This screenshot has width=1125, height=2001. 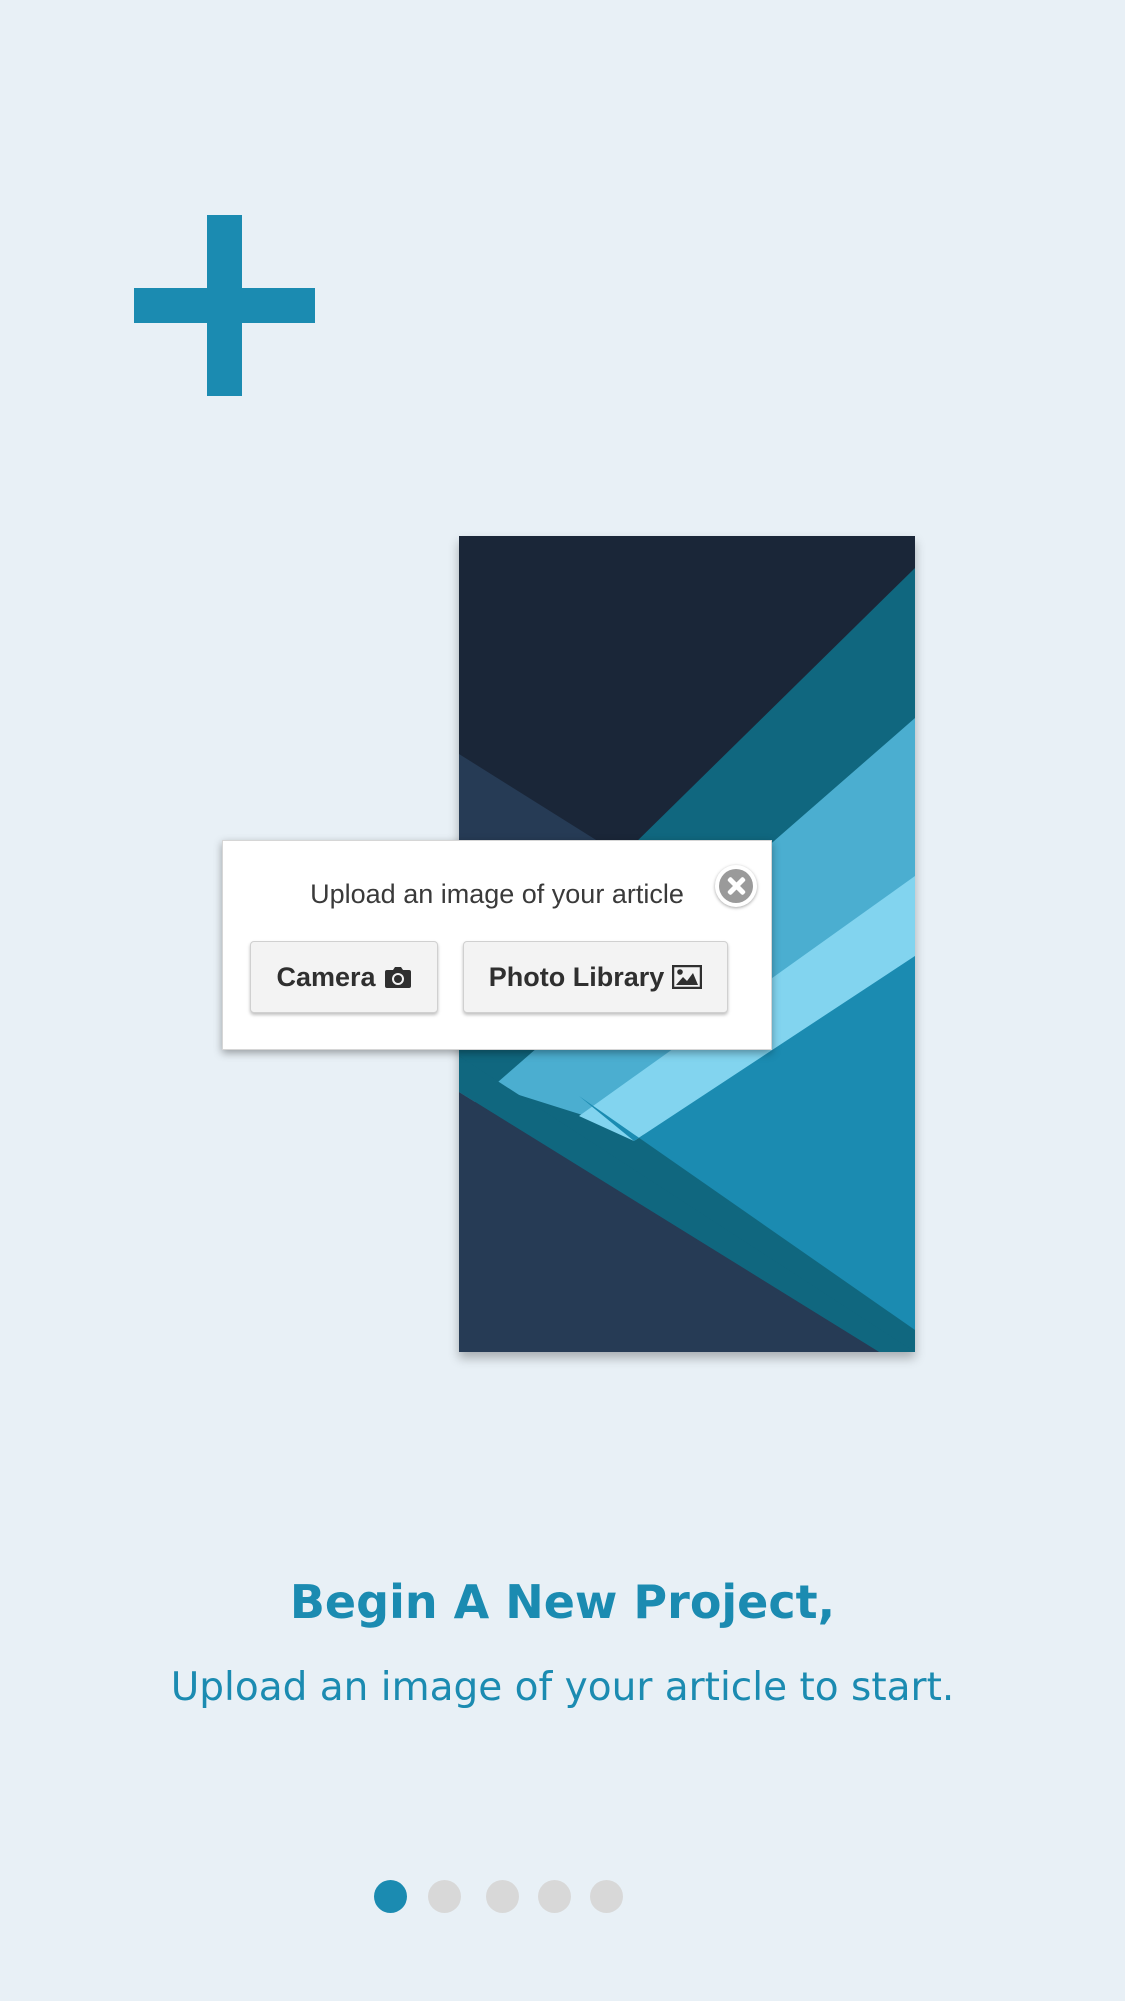 I want to click on close-icon, so click(x=736, y=886).